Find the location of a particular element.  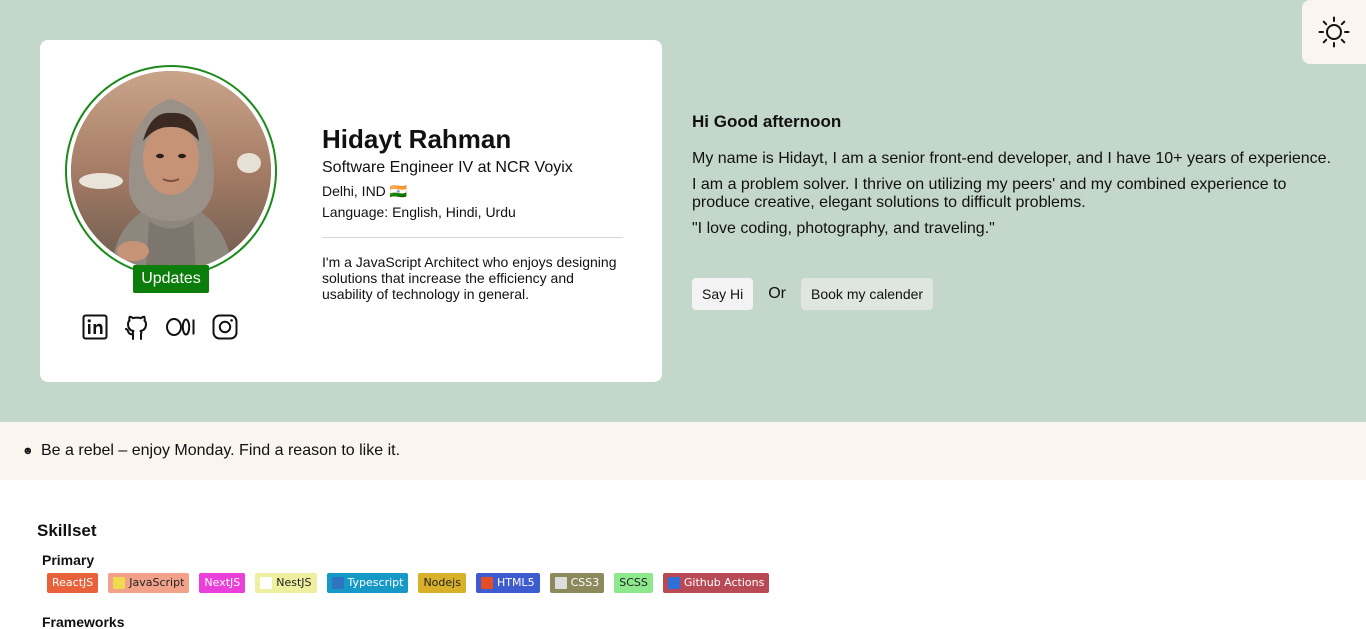

contact-actions: Say Hi Or Book my calender is located at coordinates (813, 294).